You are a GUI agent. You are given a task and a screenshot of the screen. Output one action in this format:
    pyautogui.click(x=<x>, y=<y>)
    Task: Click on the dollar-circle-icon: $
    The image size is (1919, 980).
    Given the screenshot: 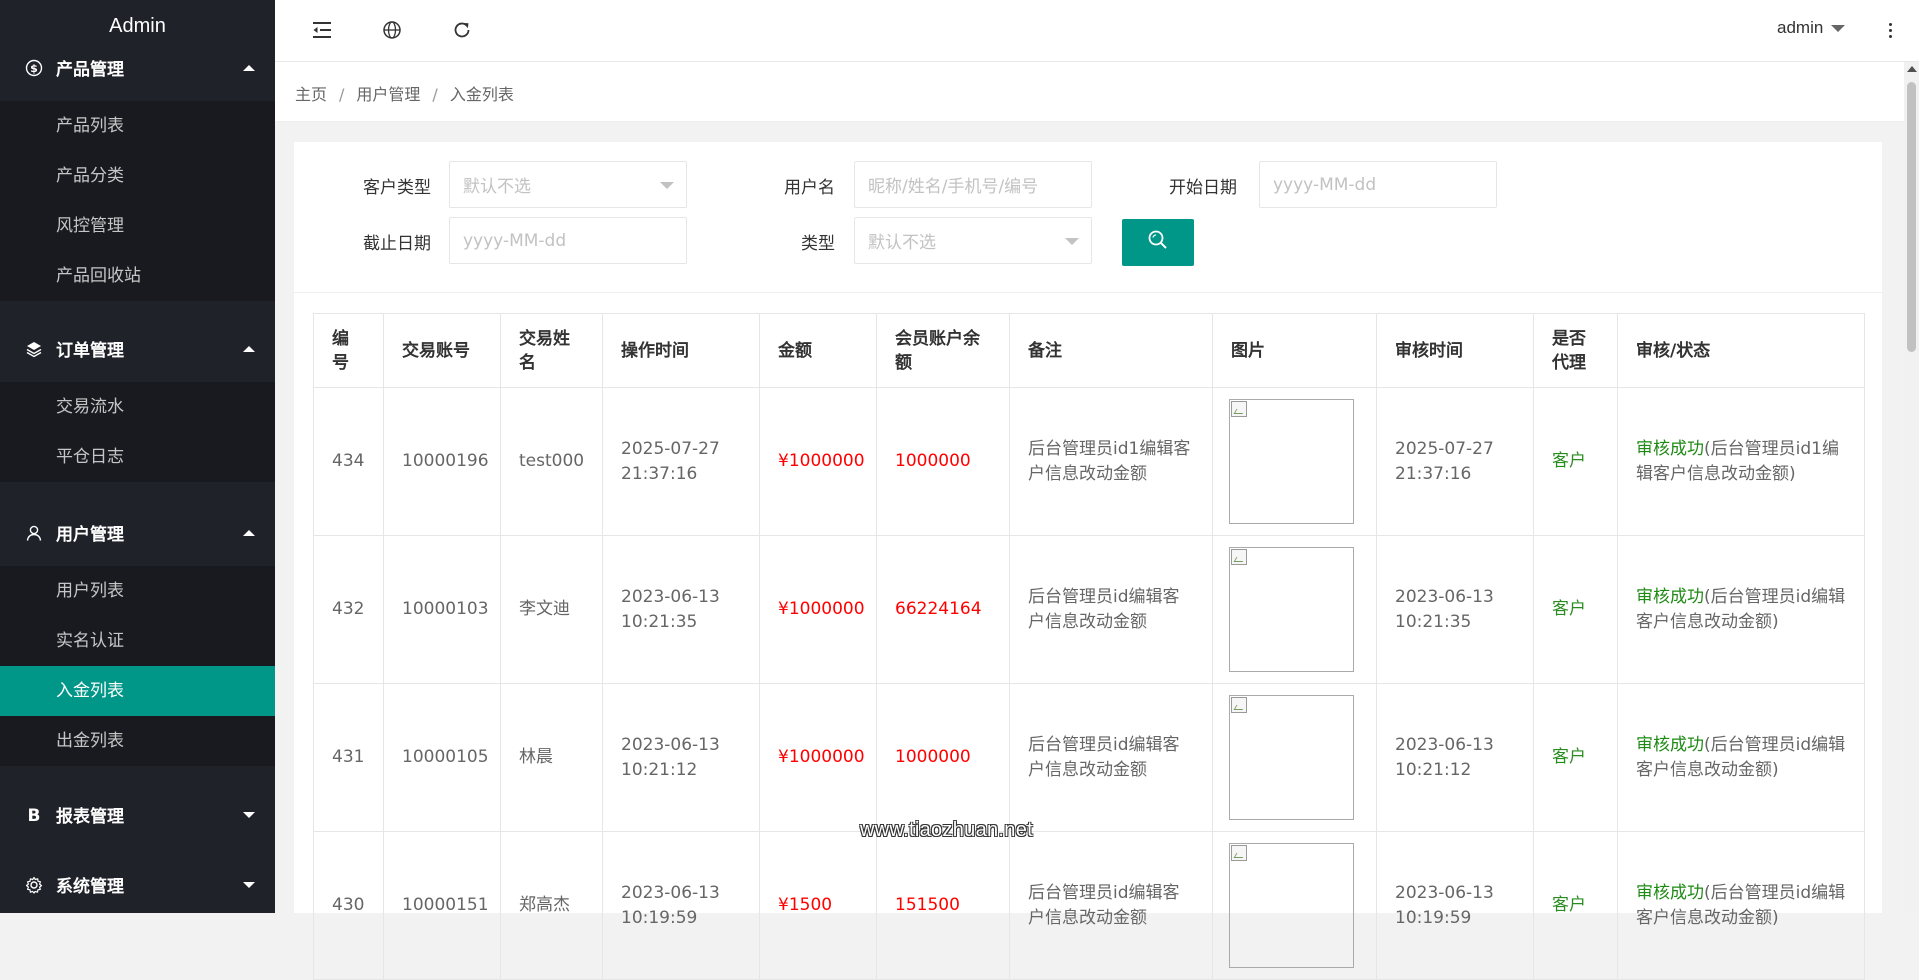 What is the action you would take?
    pyautogui.click(x=34, y=68)
    